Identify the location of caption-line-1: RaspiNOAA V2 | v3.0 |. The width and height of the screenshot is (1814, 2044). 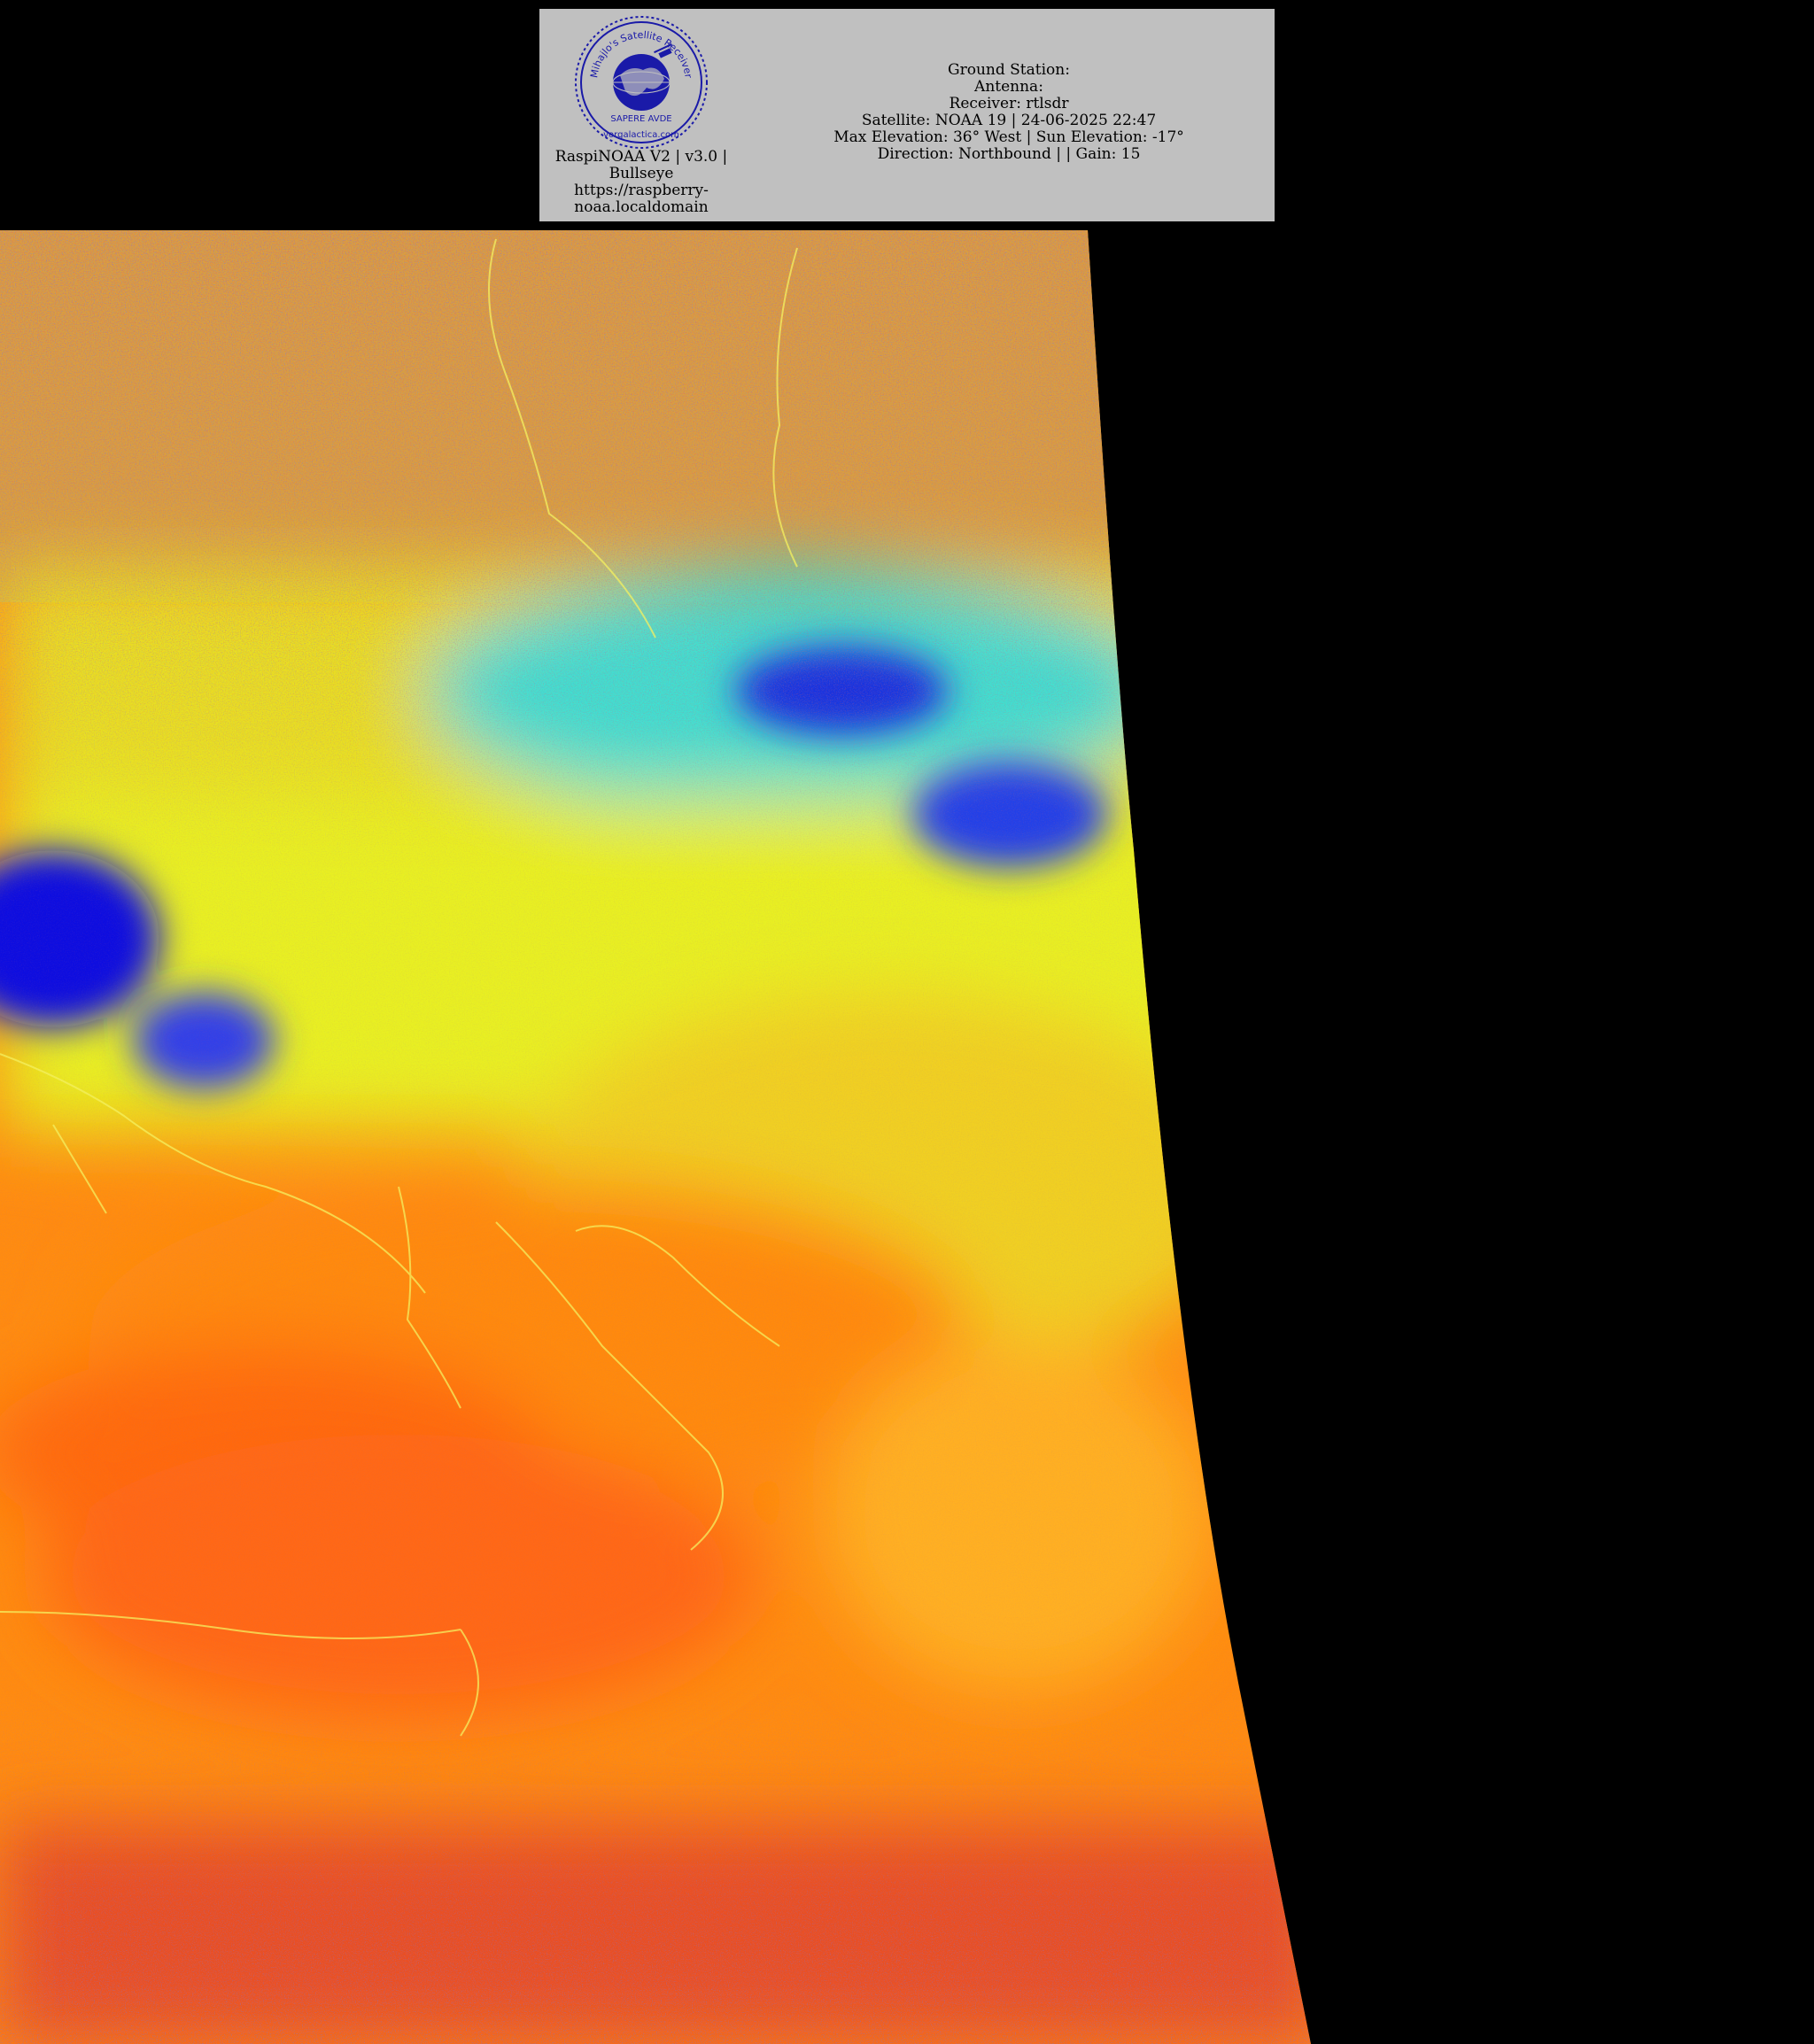
(641, 157).